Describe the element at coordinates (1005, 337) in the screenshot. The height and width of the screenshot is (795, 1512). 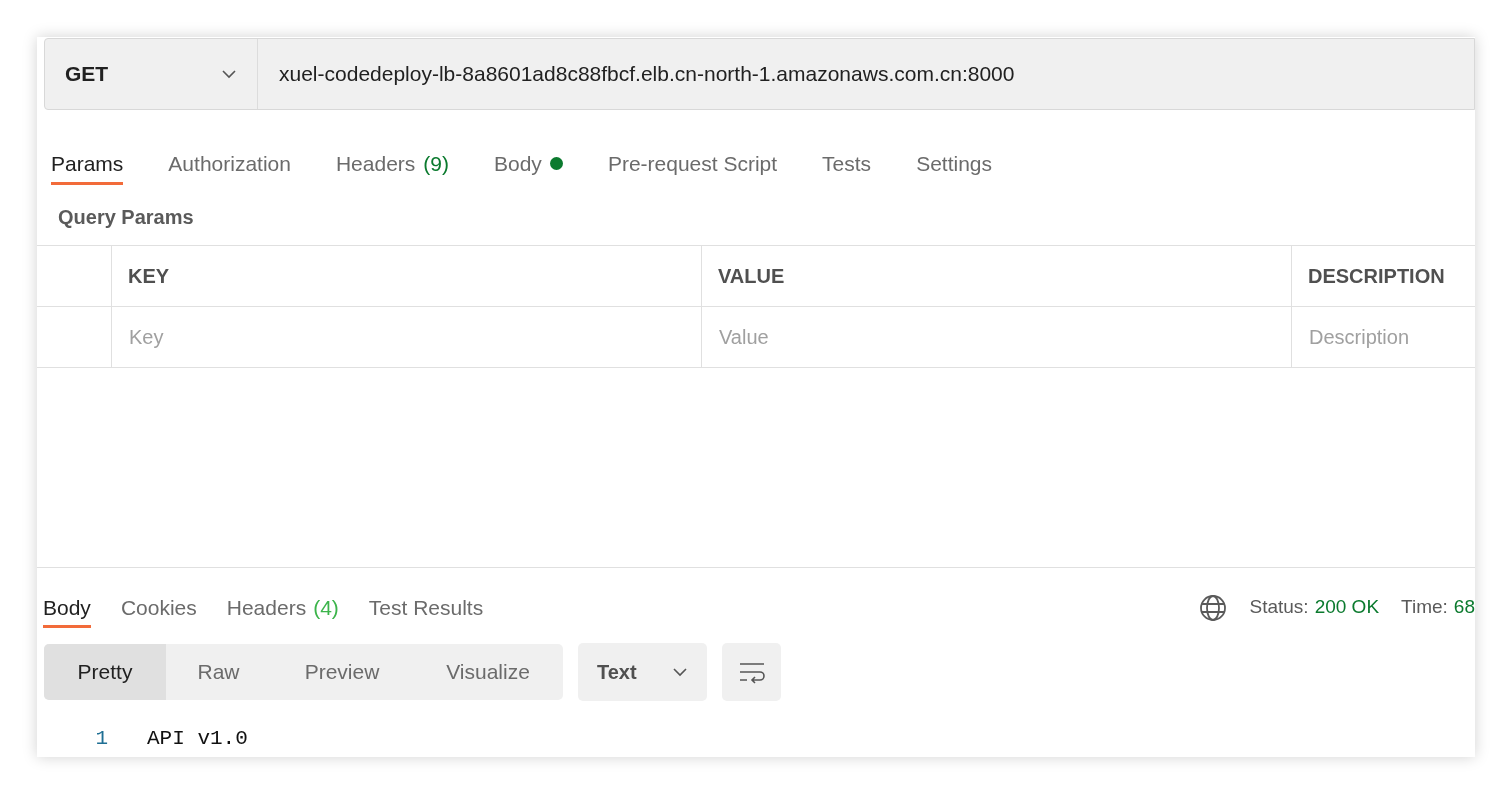
I see `table-input-field: Value` at that location.